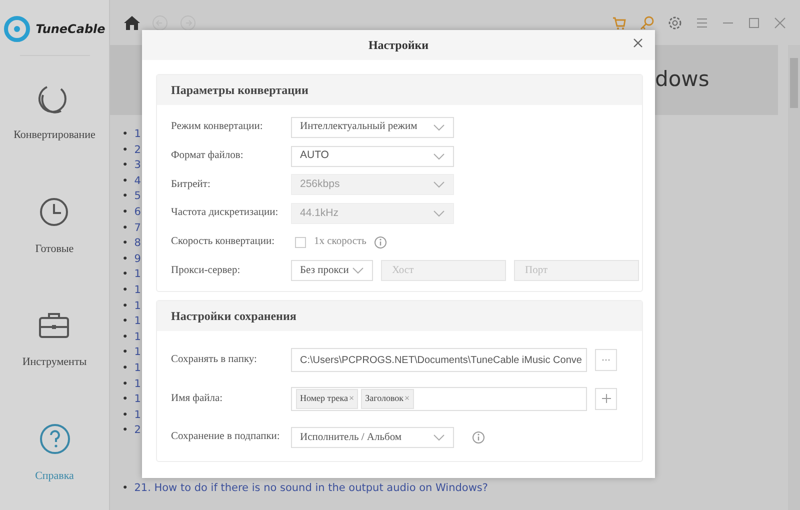  What do you see at coordinates (206, 271) in the screenshot?
I see `field-label: Прокси-сервер:` at bounding box center [206, 271].